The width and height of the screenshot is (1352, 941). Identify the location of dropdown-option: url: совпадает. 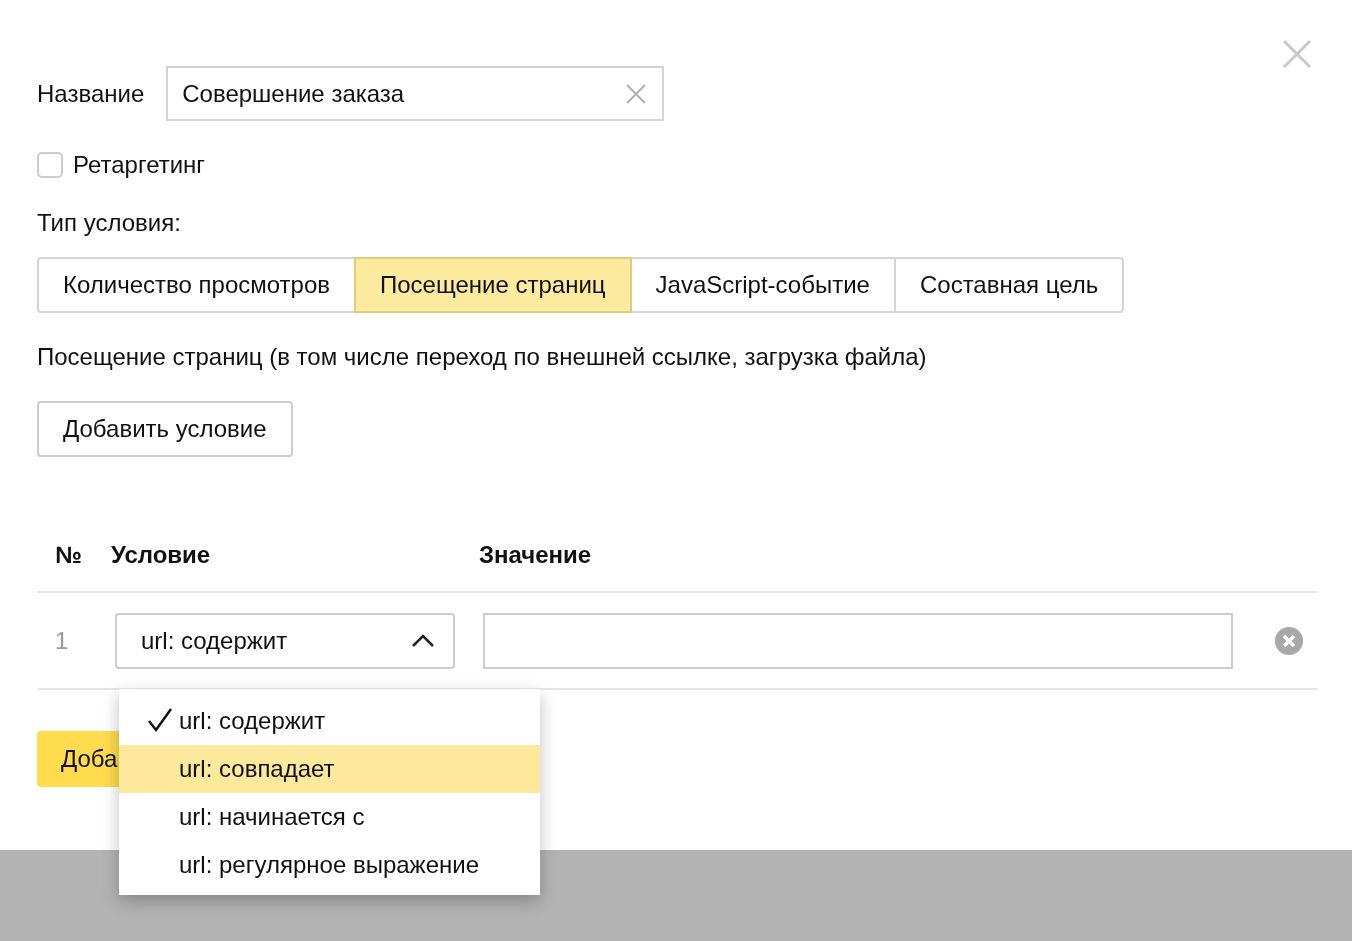
(329, 769).